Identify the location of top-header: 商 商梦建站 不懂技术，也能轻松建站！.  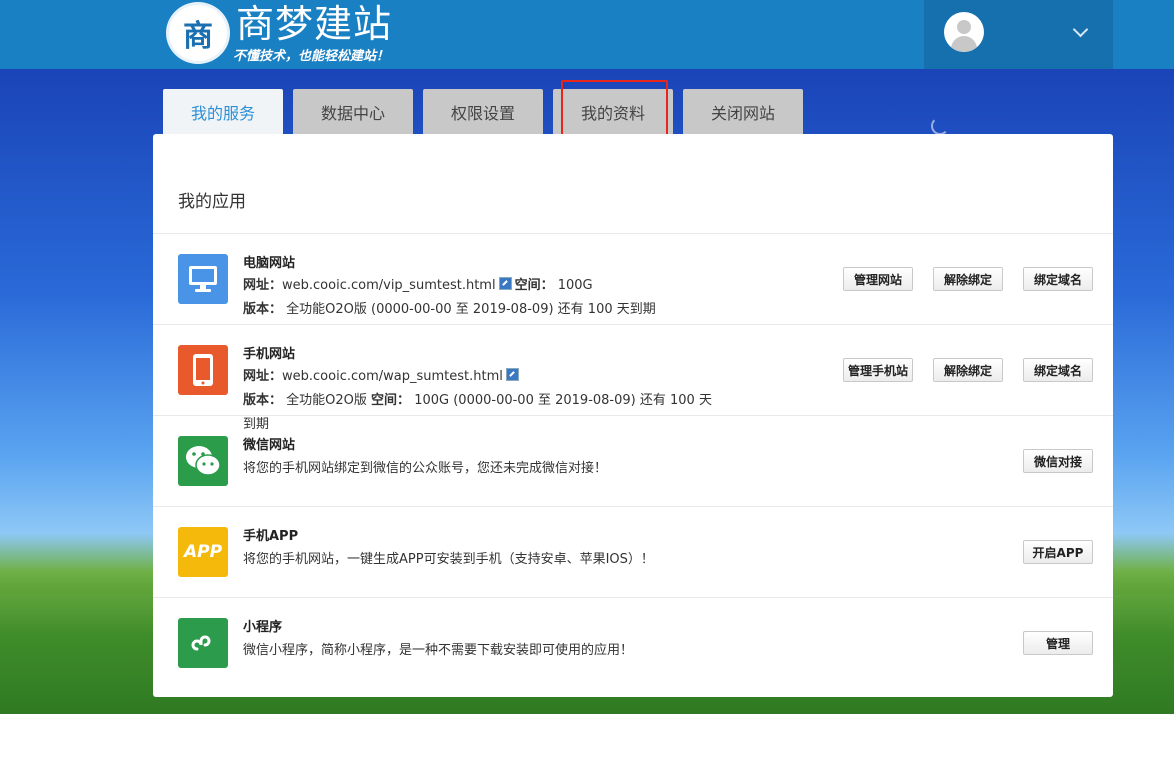
(587, 34).